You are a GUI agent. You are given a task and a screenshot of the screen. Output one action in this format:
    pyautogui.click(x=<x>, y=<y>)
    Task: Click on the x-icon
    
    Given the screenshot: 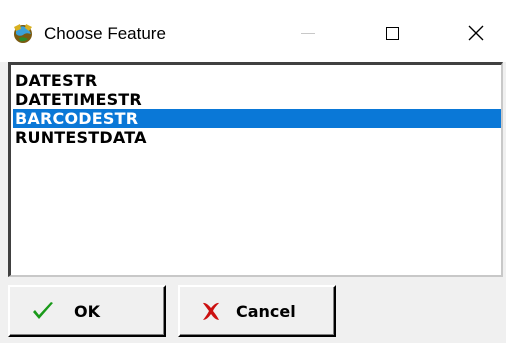 What is the action you would take?
    pyautogui.click(x=211, y=311)
    